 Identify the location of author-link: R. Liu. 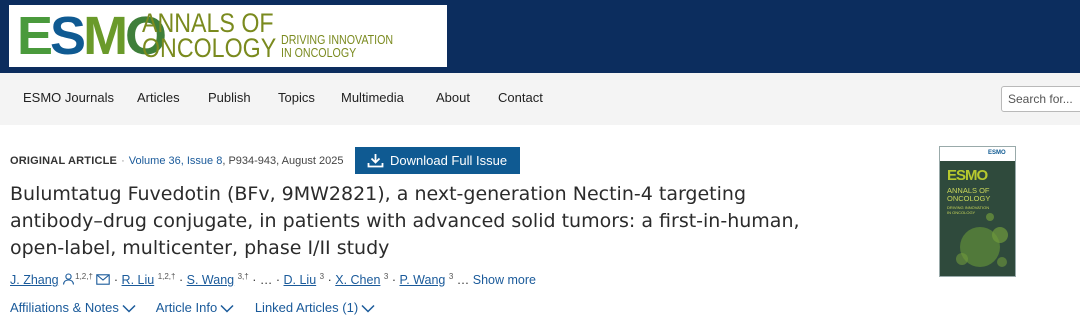
(138, 280).